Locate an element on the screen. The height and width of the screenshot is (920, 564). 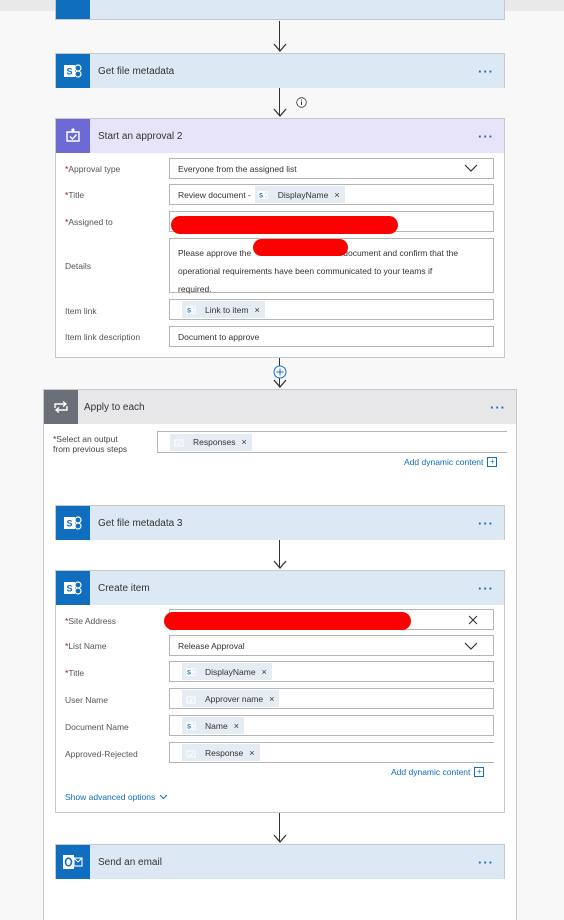
card-title: Send an email is located at coordinates (130, 862).